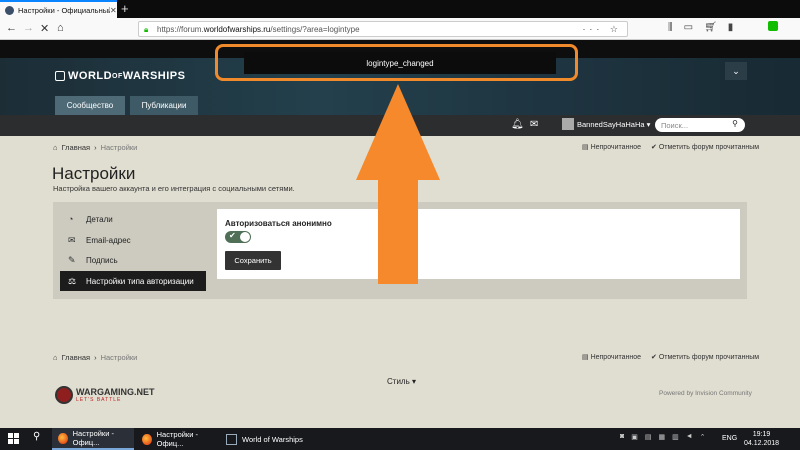 Image resolution: width=800 pixels, height=450 pixels. Describe the element at coordinates (133, 260) in the screenshot. I see `sidebar-item-signature: ✎ Подпись` at that location.